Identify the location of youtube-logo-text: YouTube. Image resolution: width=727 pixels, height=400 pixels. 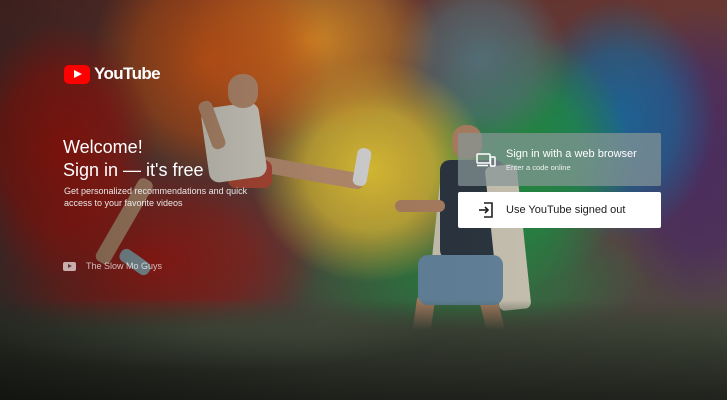
(127, 73).